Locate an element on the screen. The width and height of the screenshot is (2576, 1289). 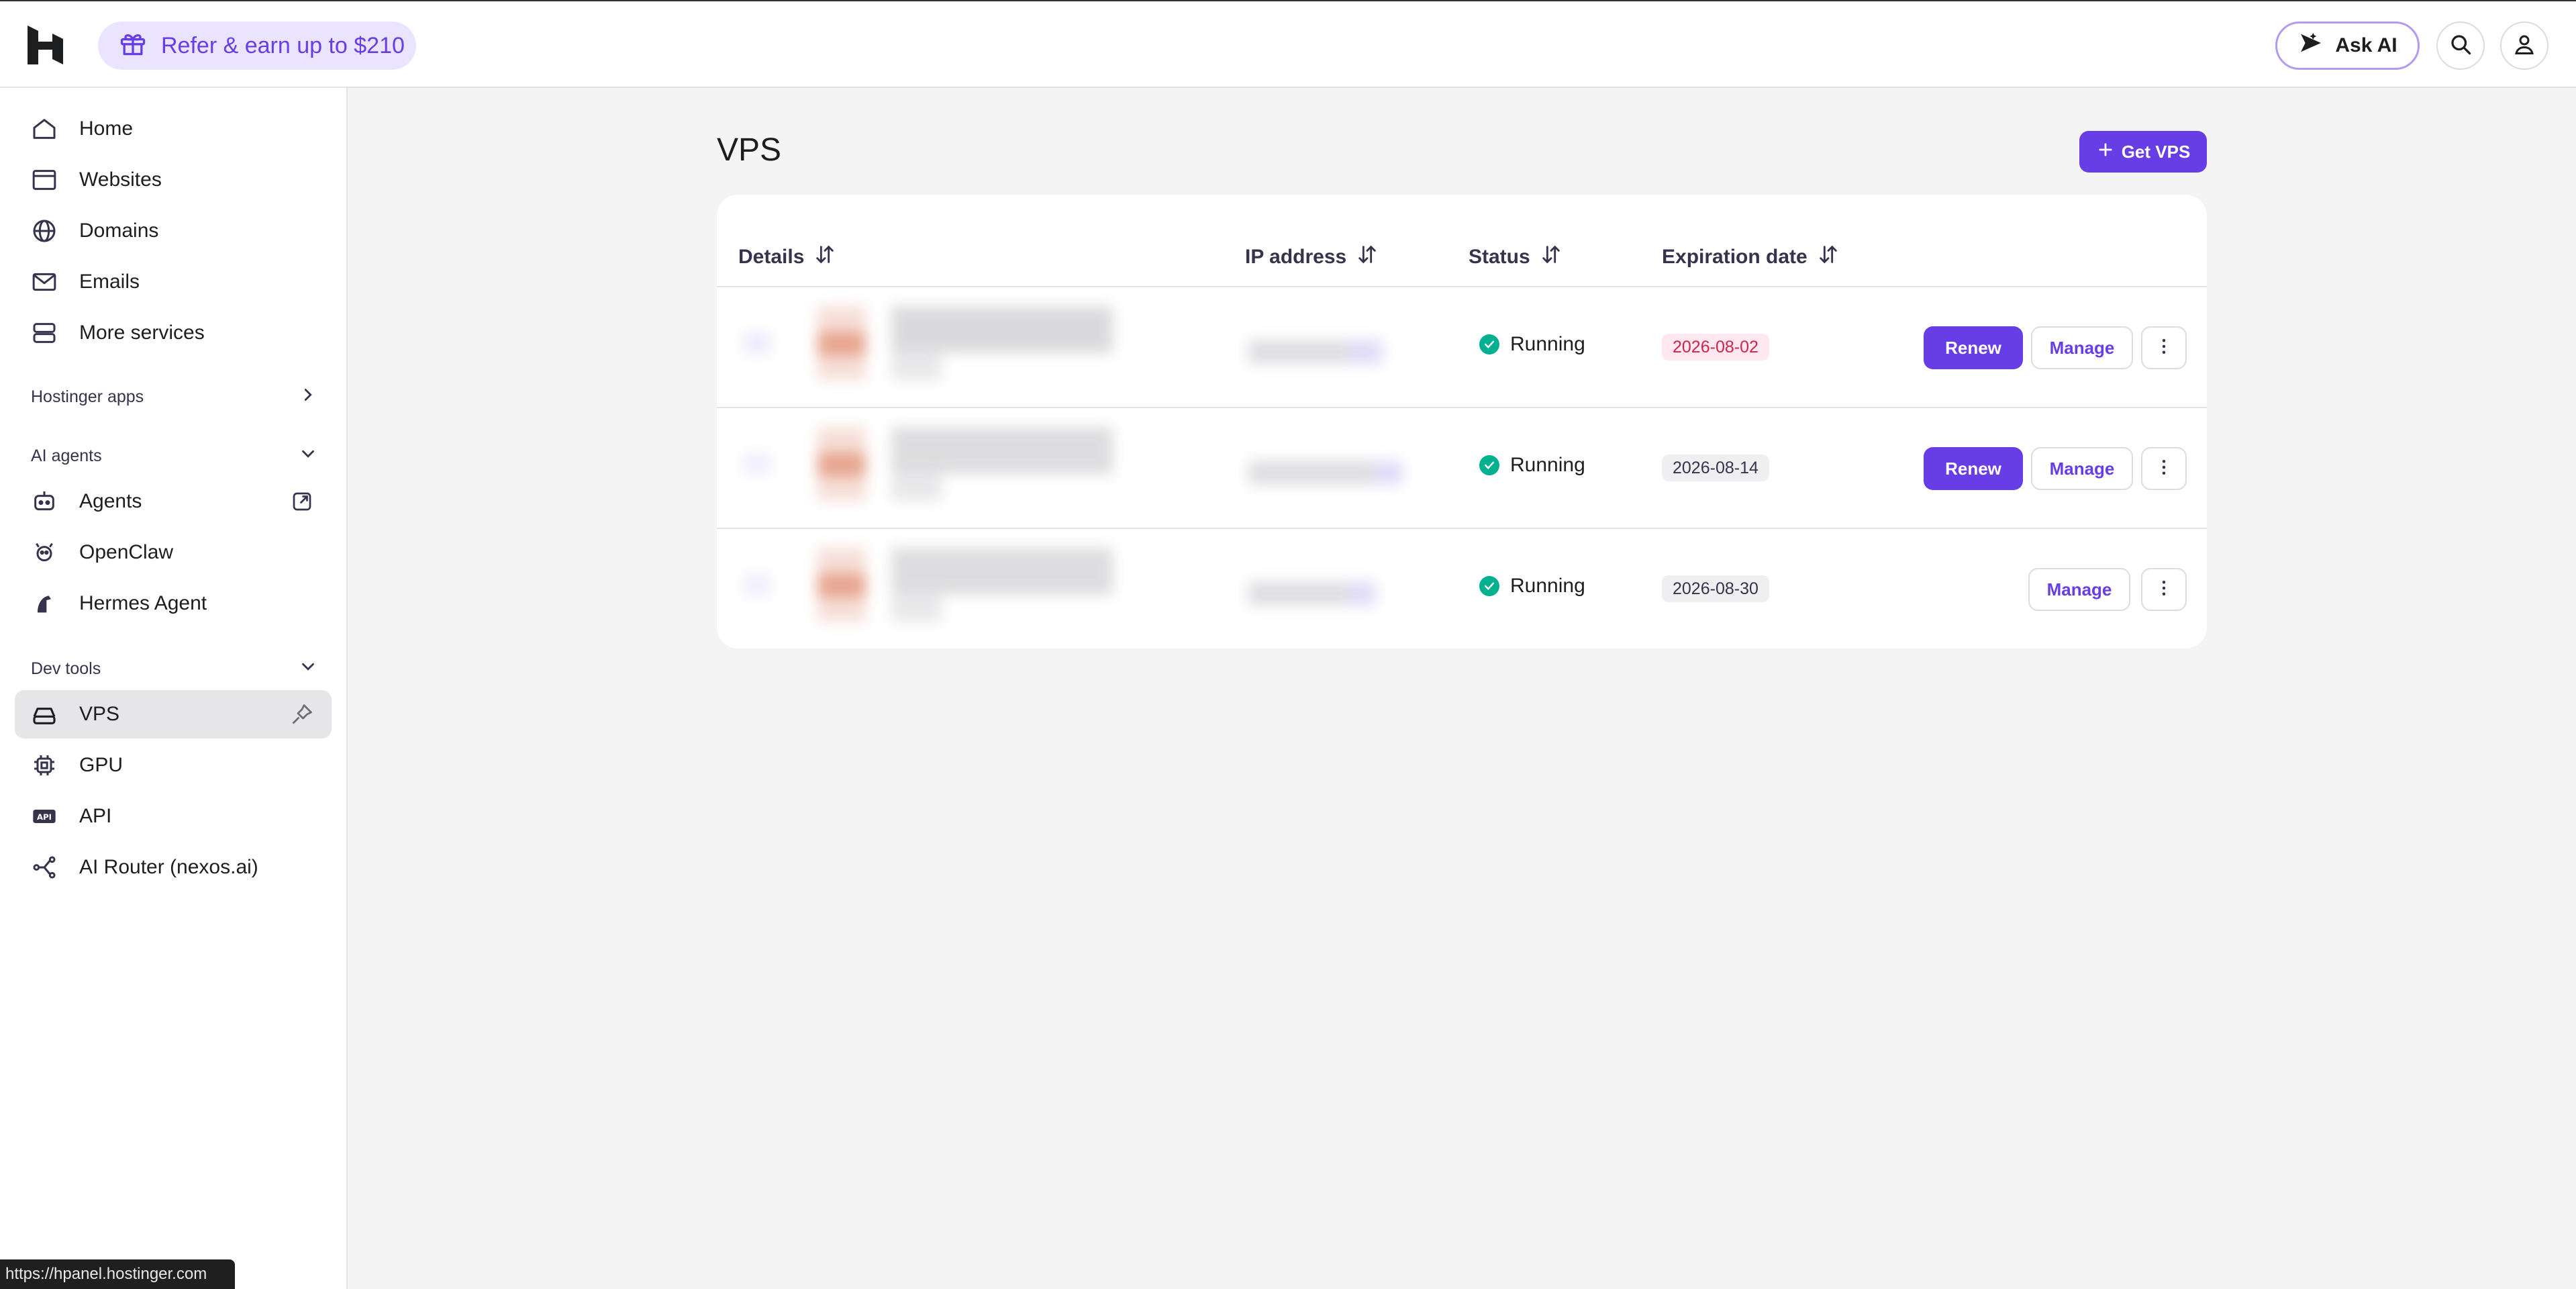
sidebar-item-label: Websites is located at coordinates (120, 180).